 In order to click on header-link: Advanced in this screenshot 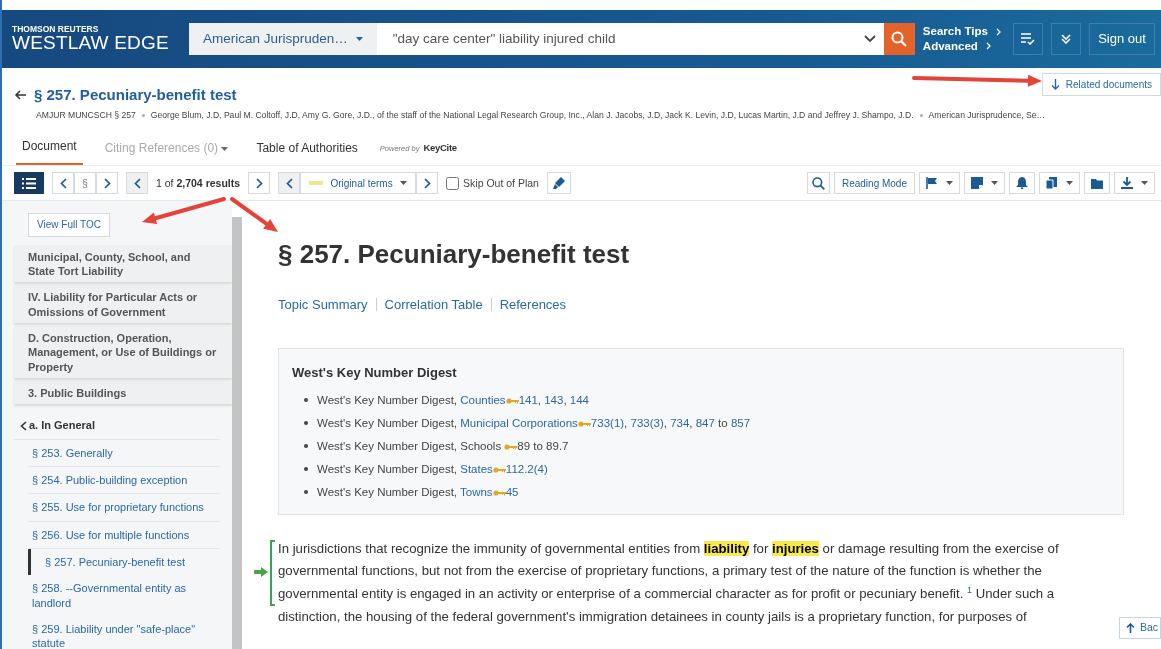, I will do `click(961, 46)`.